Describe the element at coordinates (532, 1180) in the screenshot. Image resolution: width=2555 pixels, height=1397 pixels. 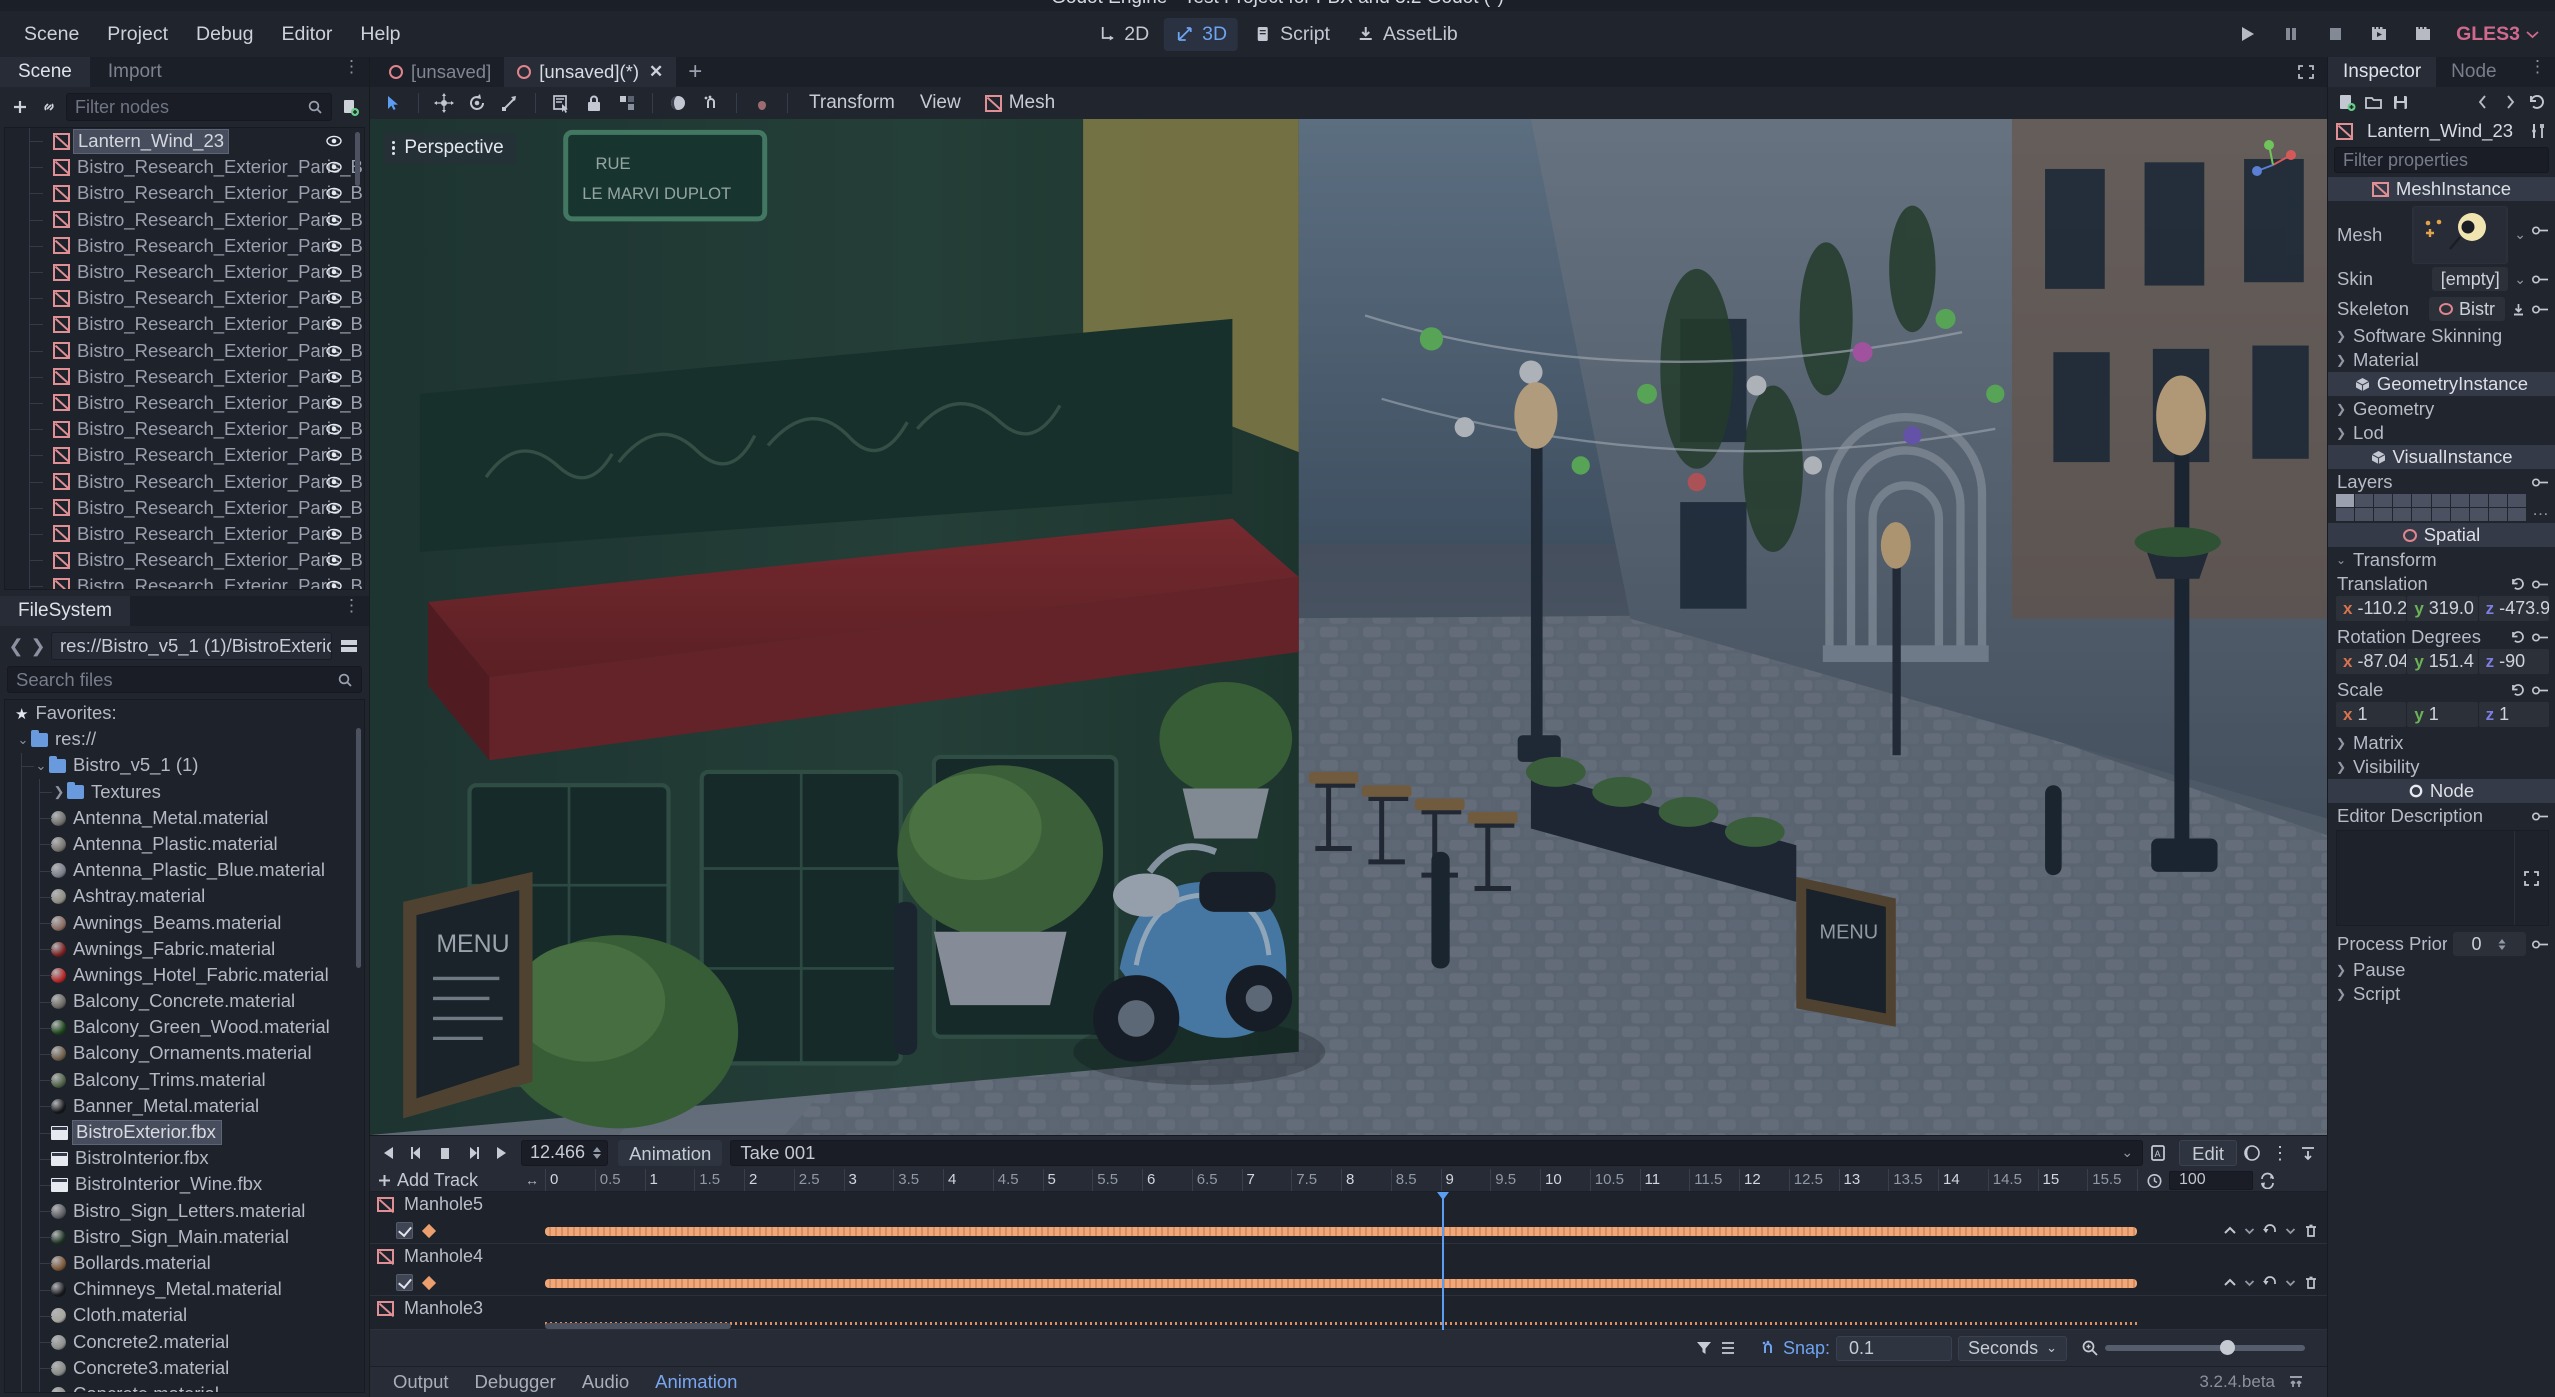
I see `resize-arrows-icon: ↔` at that location.